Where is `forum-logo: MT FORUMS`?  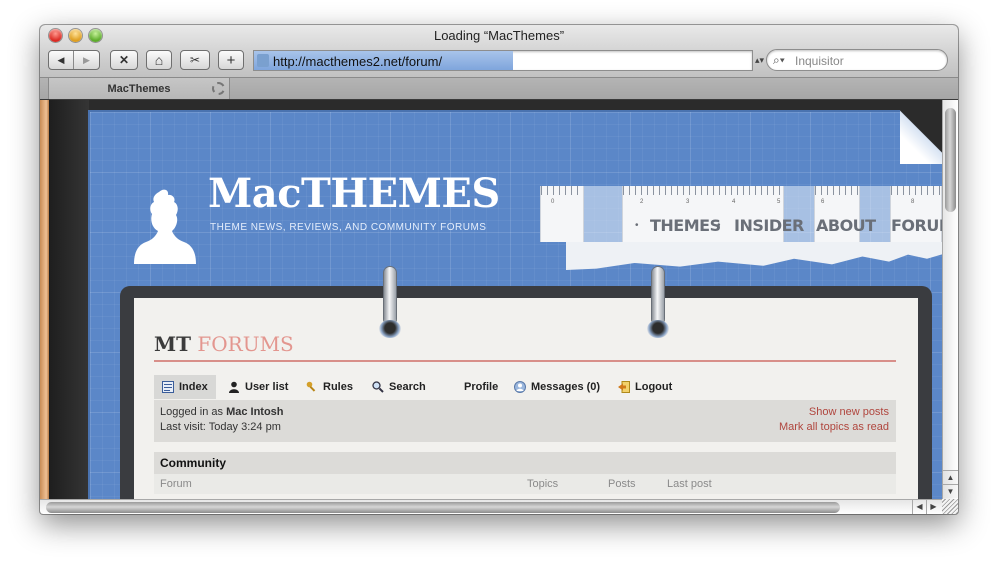
forum-logo: MT FORUMS is located at coordinates (224, 344).